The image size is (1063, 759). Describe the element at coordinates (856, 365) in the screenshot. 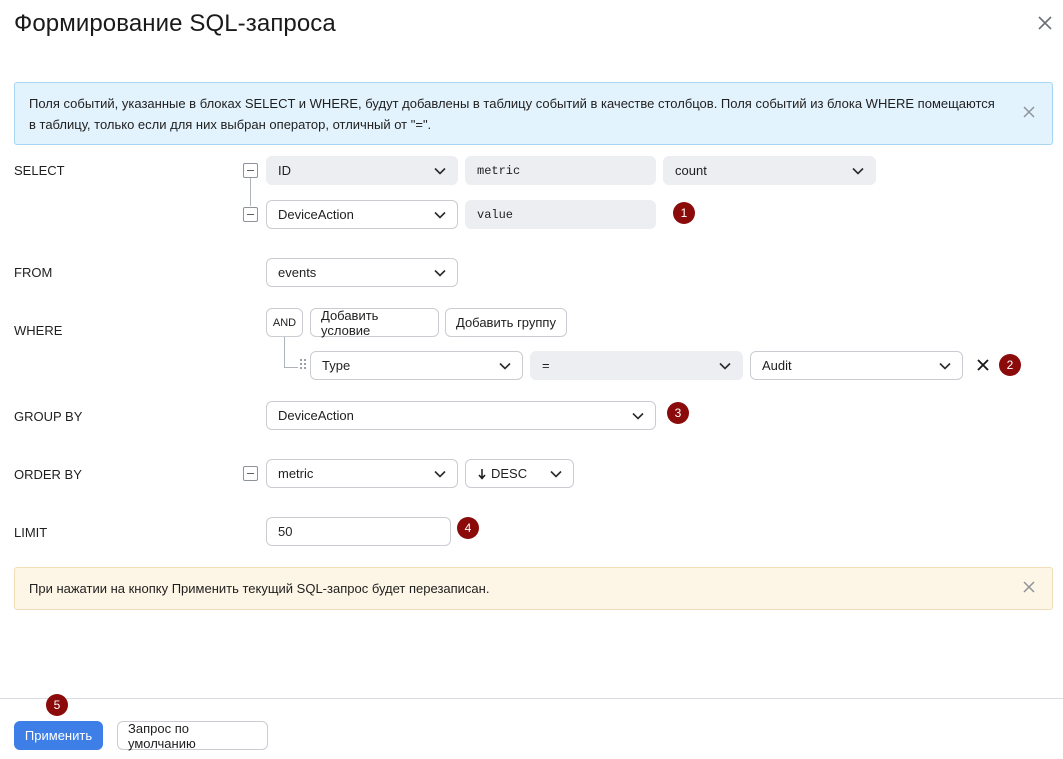

I see `where-value-dropdown: Audit` at that location.